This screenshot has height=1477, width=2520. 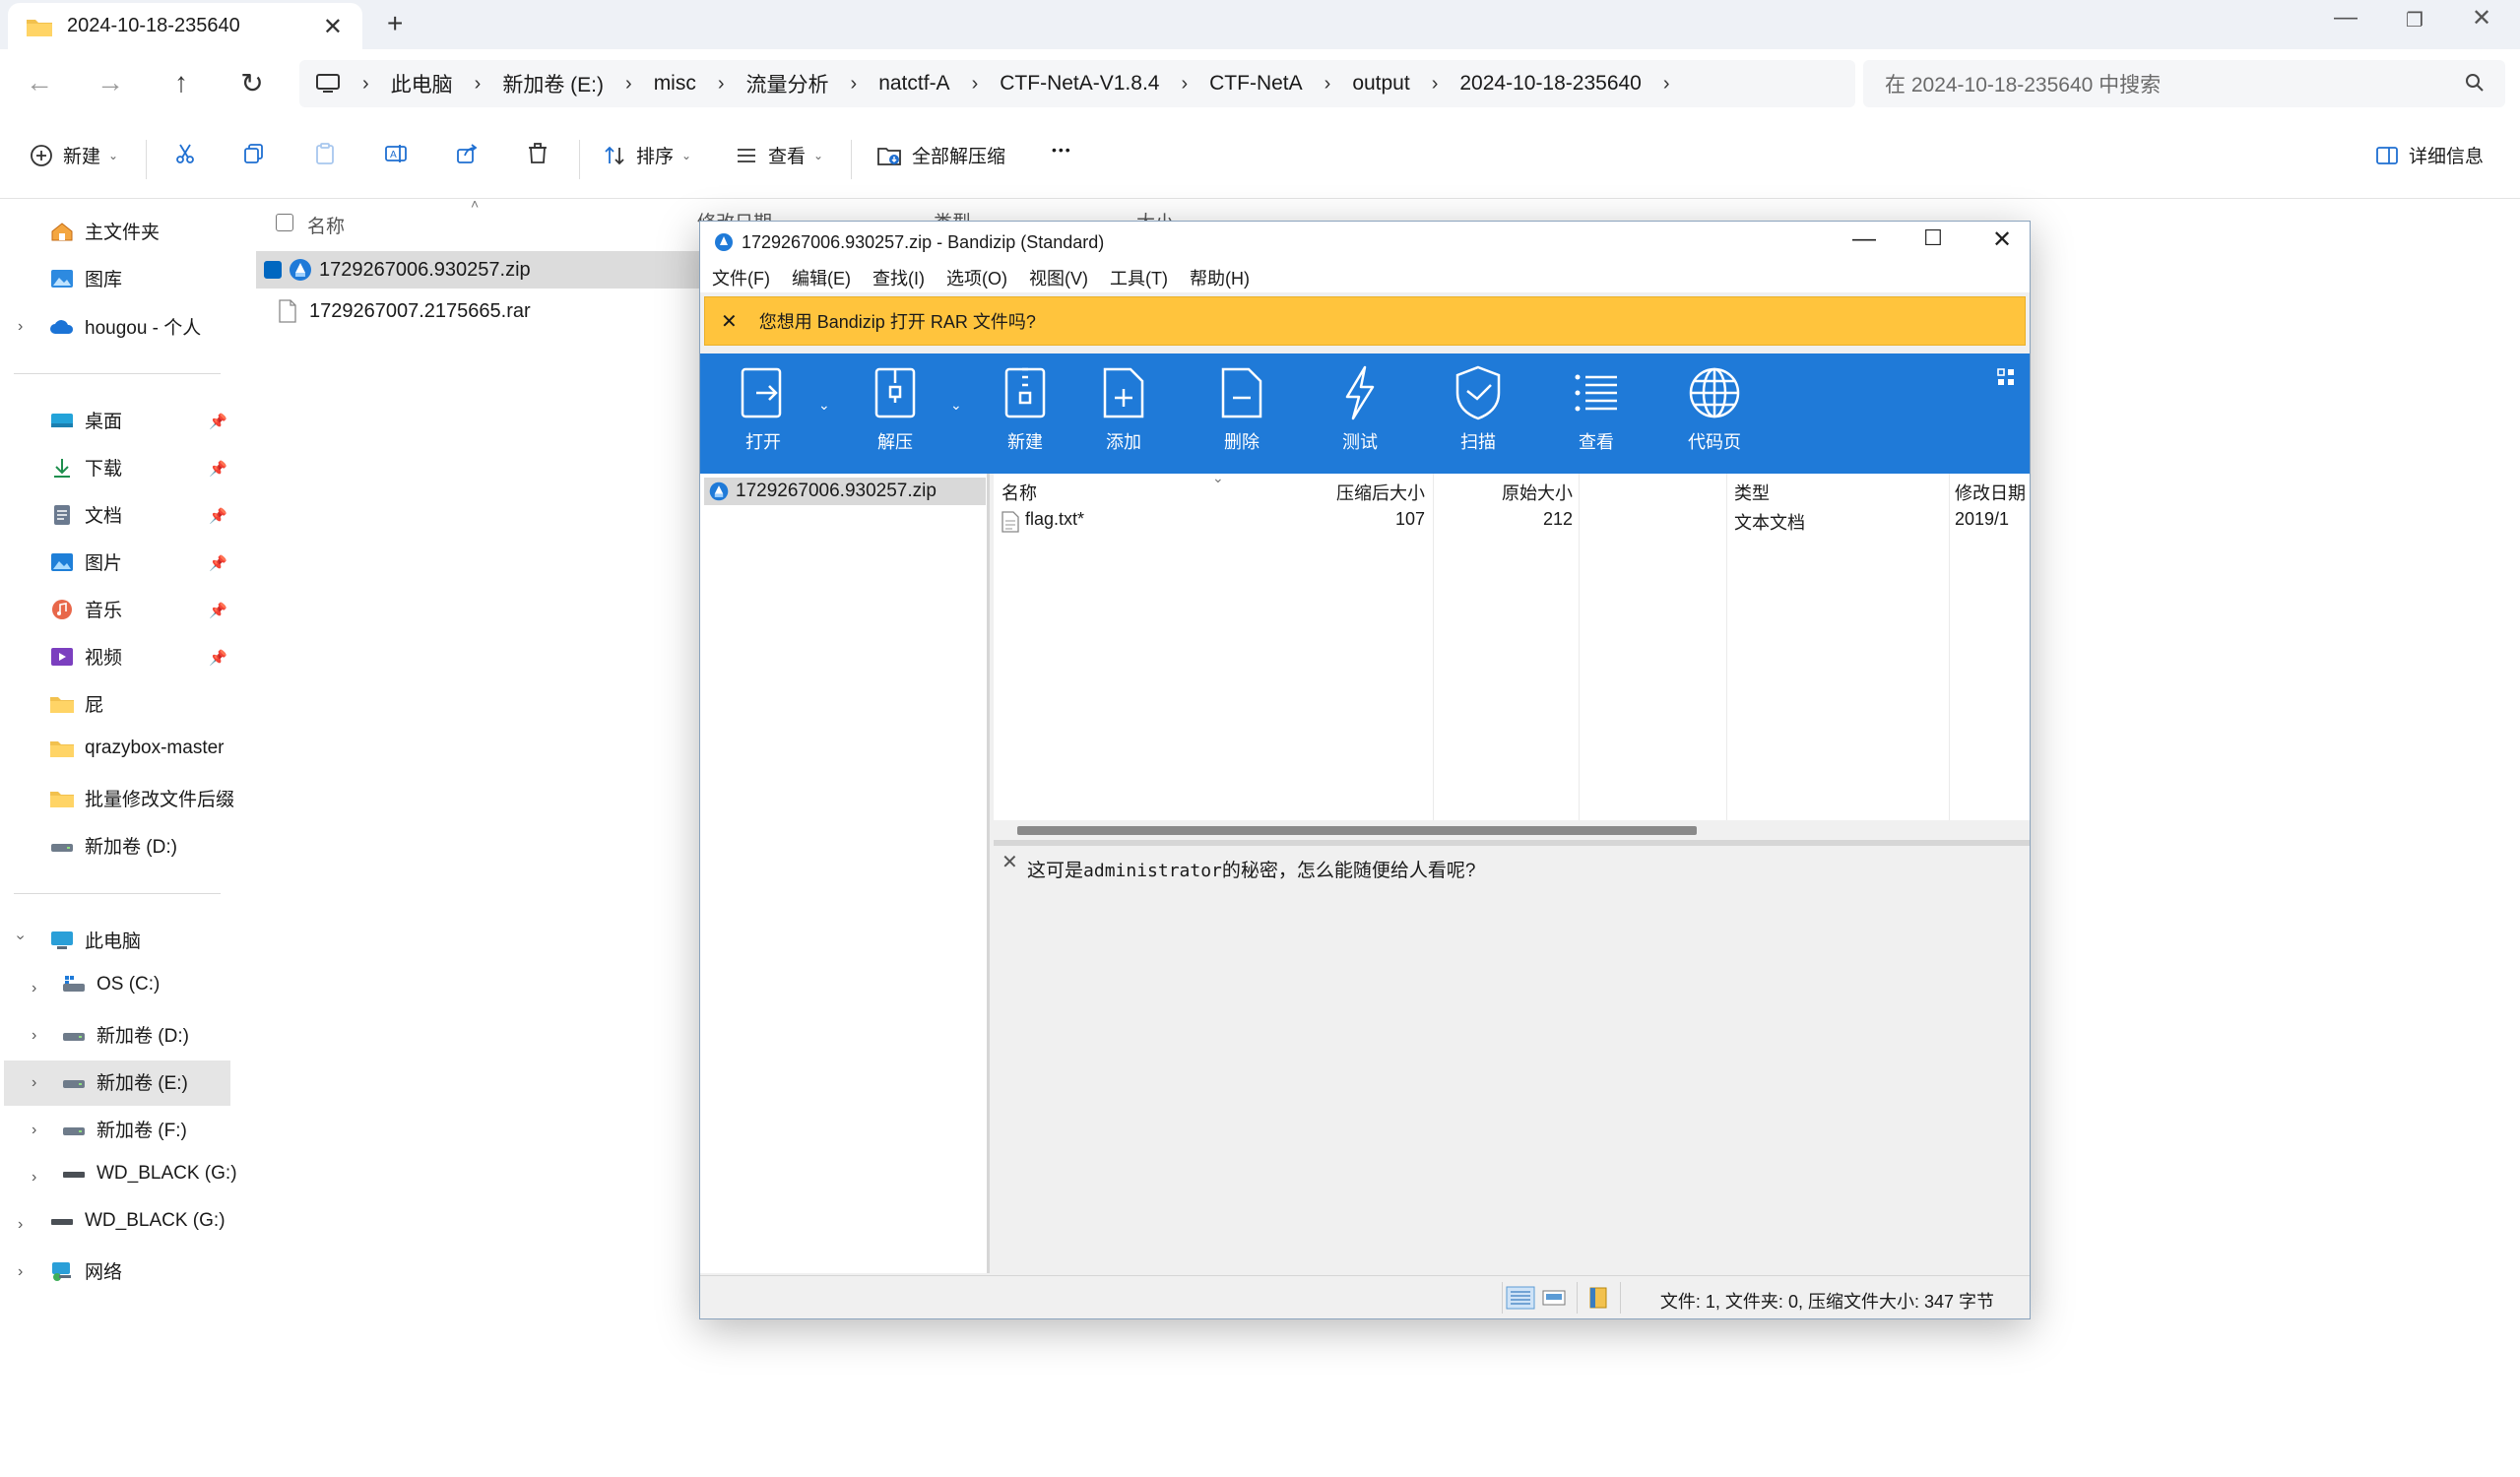 What do you see at coordinates (675, 84) in the screenshot?
I see `breadcrumb-item: misc` at bounding box center [675, 84].